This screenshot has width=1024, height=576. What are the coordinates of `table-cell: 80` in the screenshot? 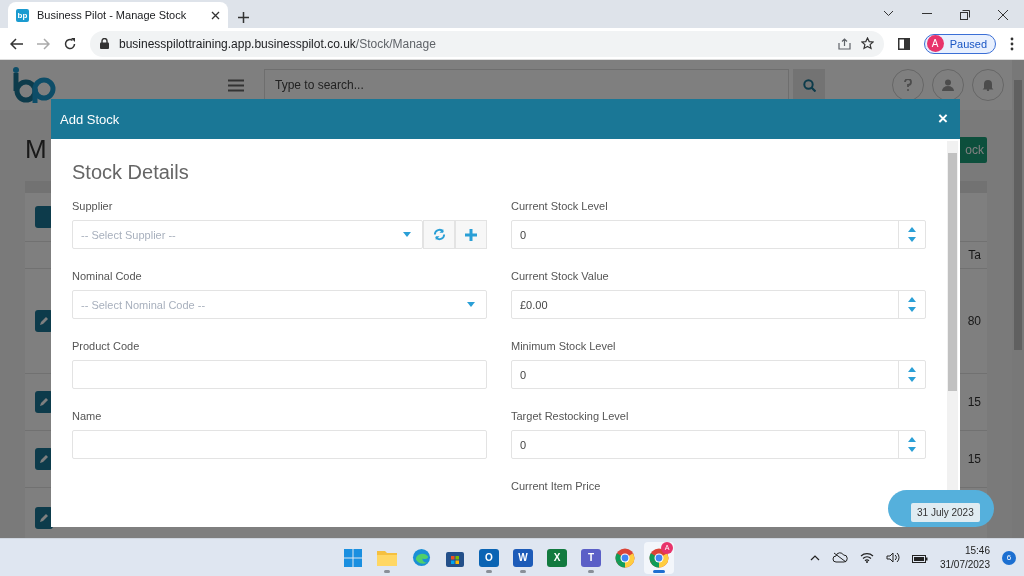 It's located at (974, 321).